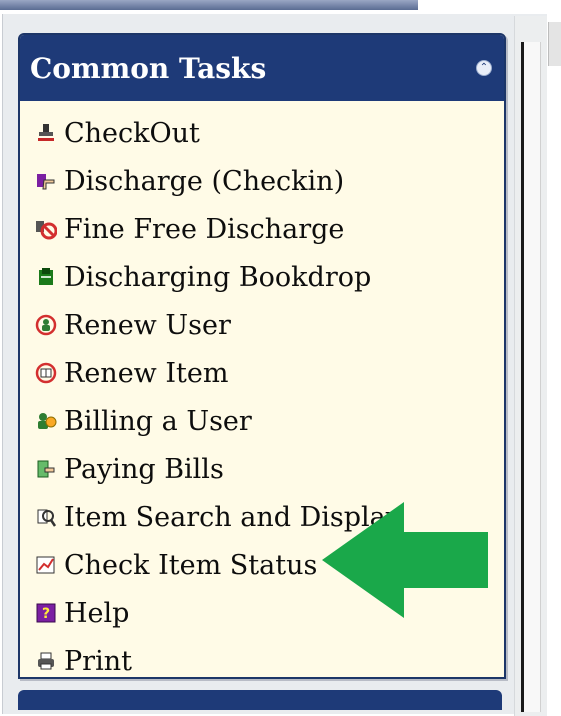  Describe the element at coordinates (46, 325) in the screenshot. I see `renew-user-icon` at that location.